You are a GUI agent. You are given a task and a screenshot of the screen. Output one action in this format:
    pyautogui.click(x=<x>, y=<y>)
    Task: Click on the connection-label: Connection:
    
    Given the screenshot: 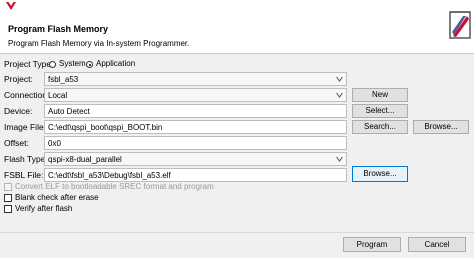 What is the action you would take?
    pyautogui.click(x=27, y=95)
    